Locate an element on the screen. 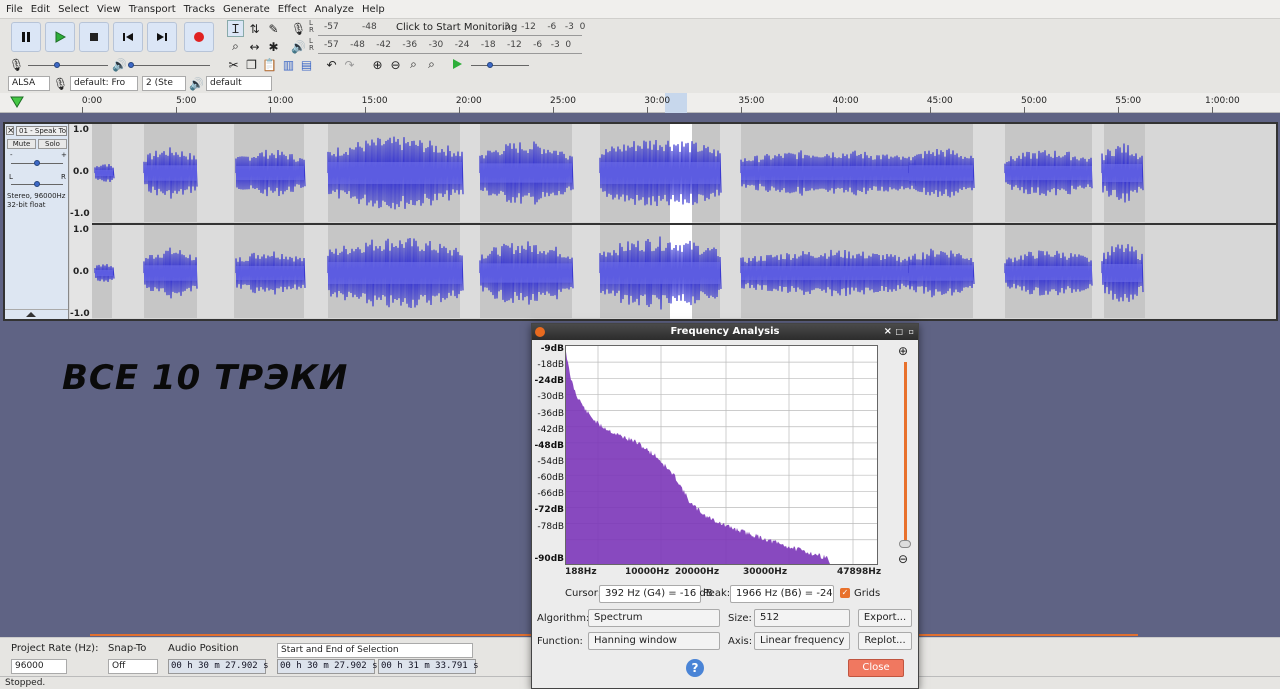  scissors-icon: ✂ is located at coordinates (233, 64).